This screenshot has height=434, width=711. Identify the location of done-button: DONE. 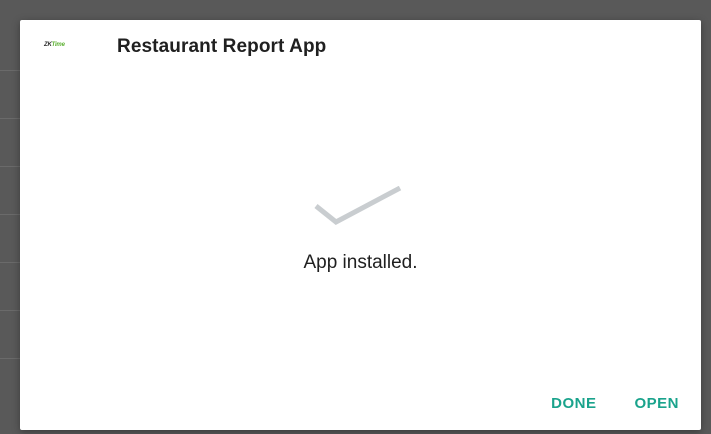
(573, 403).